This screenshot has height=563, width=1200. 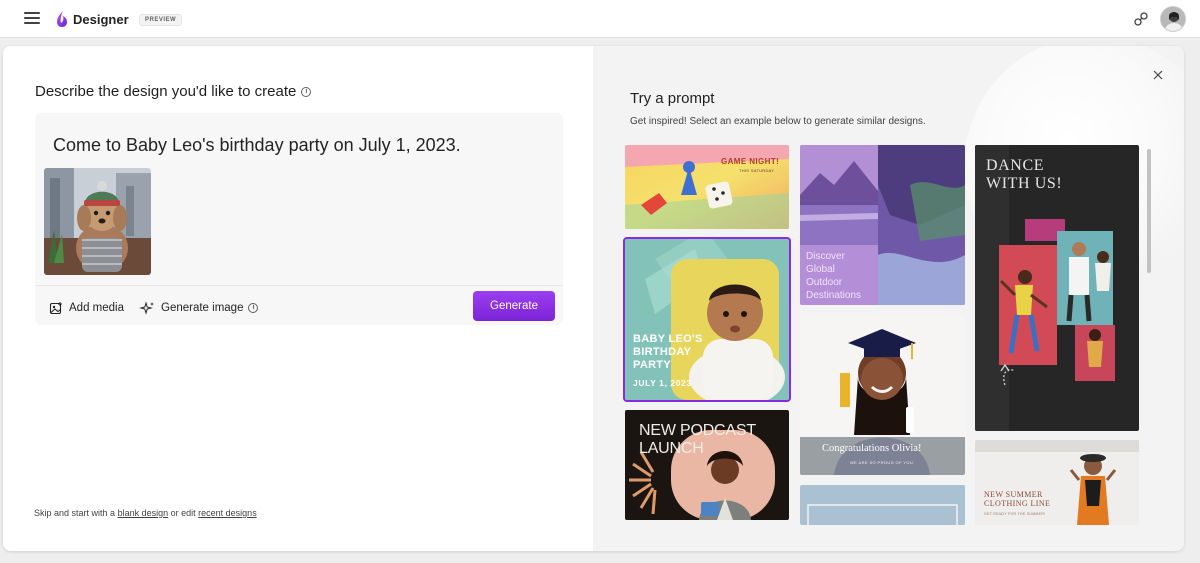 What do you see at coordinates (707, 319) in the screenshot?
I see `prompt-tile-baby-party: BABY LEO'S BIRTHDAY PARTY JULY 1, 2023` at bounding box center [707, 319].